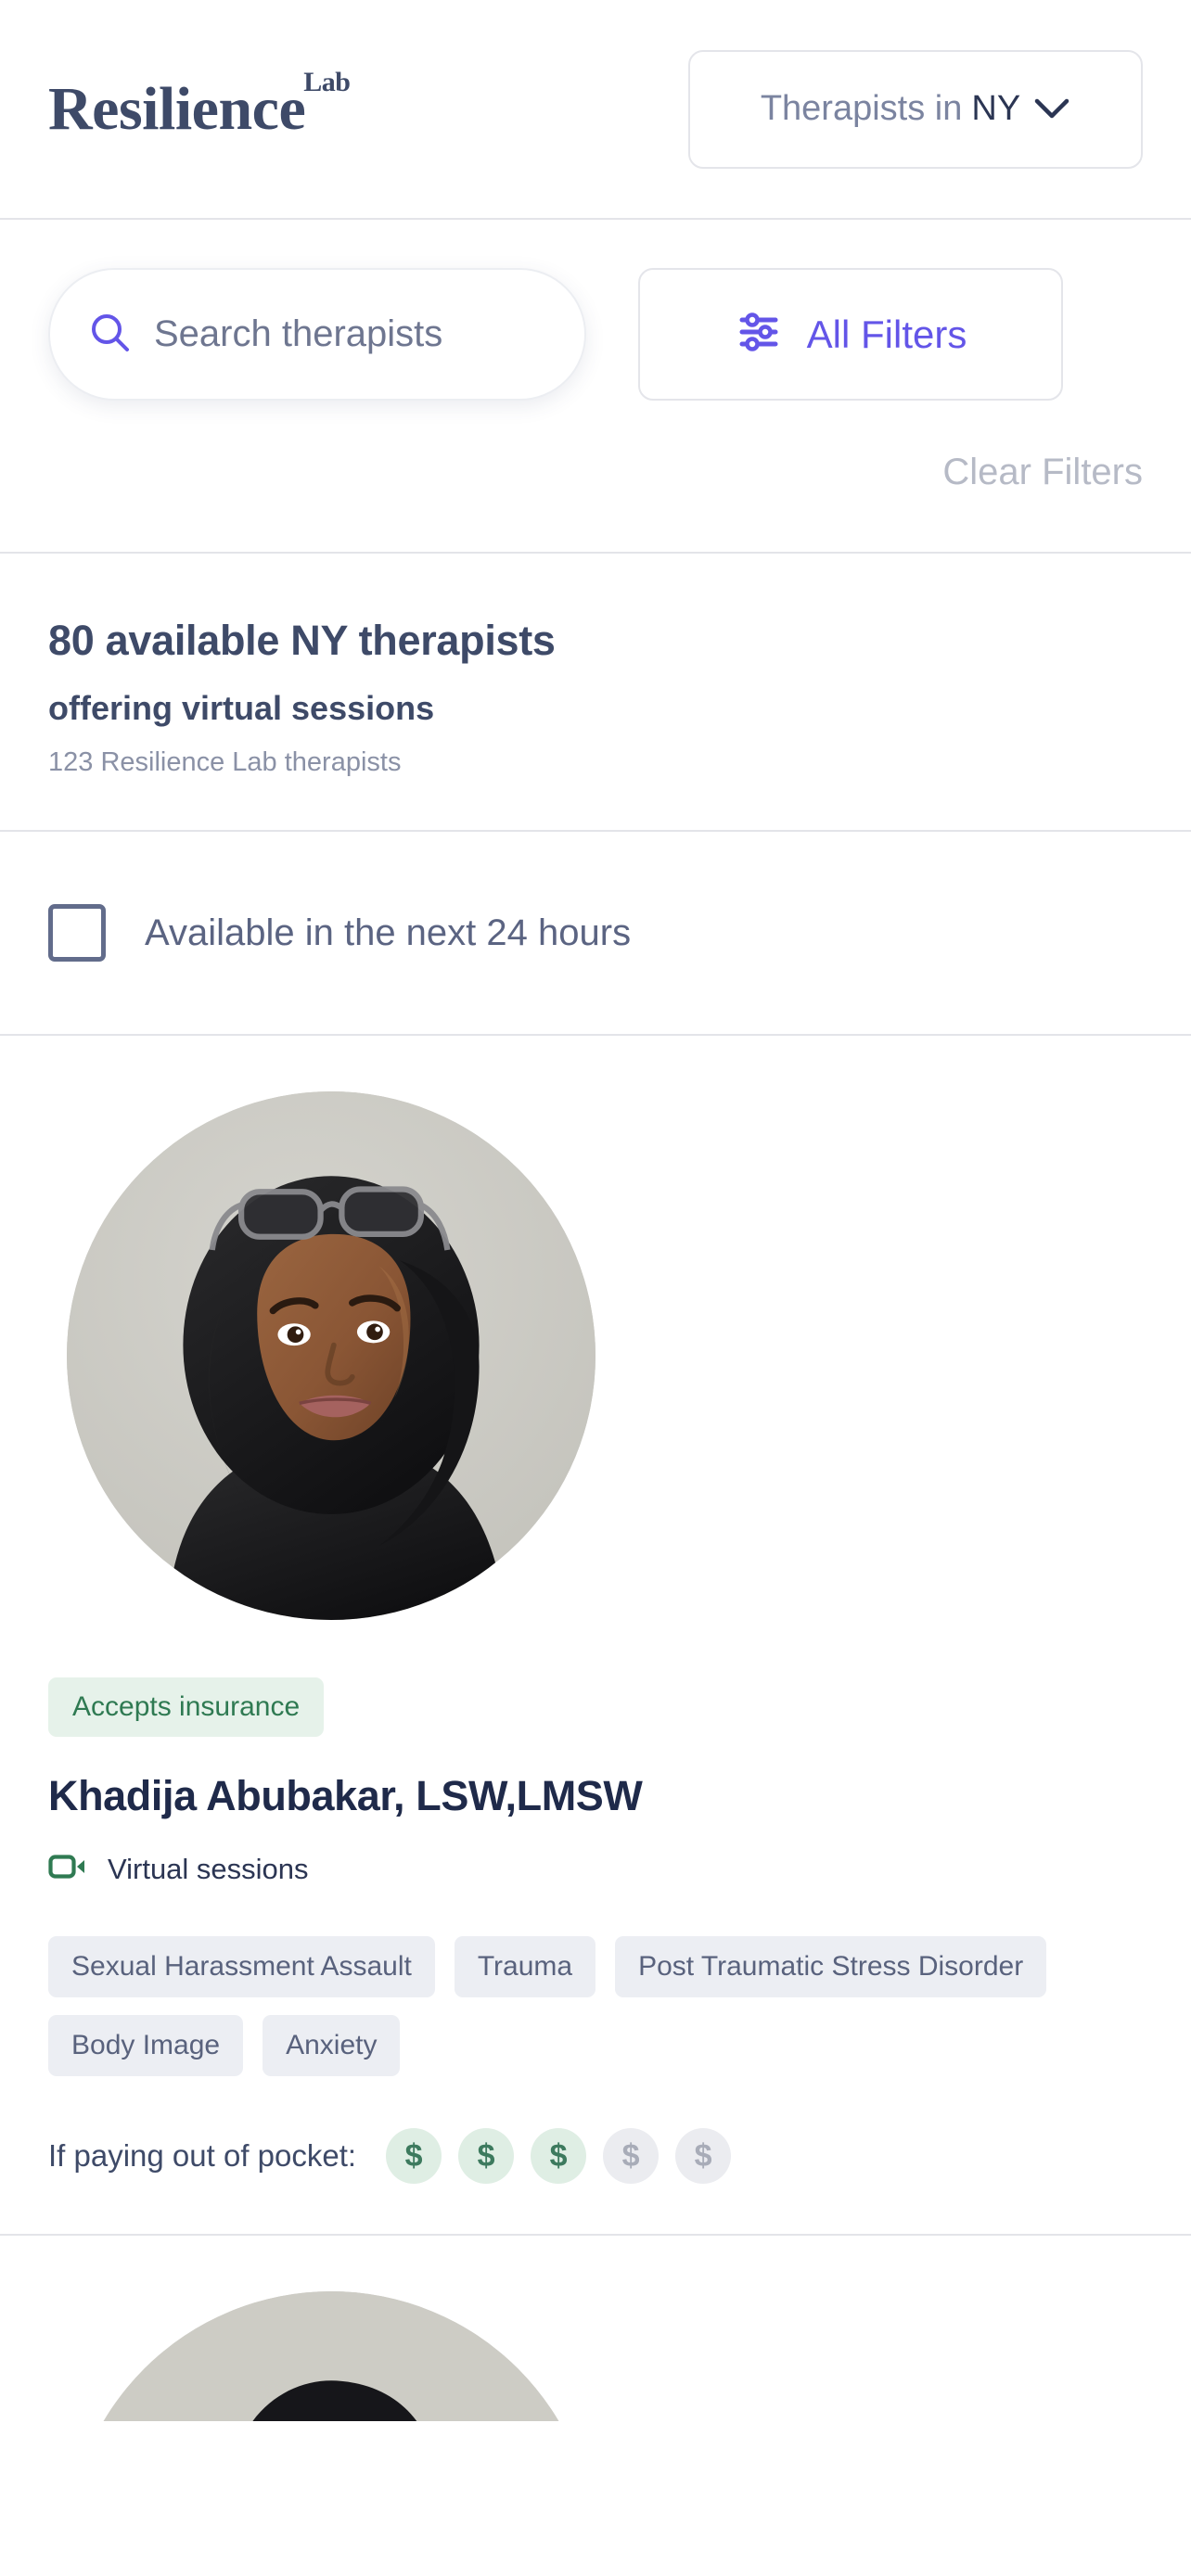  What do you see at coordinates (996, 108) in the screenshot?
I see `locale-state-value: NY` at bounding box center [996, 108].